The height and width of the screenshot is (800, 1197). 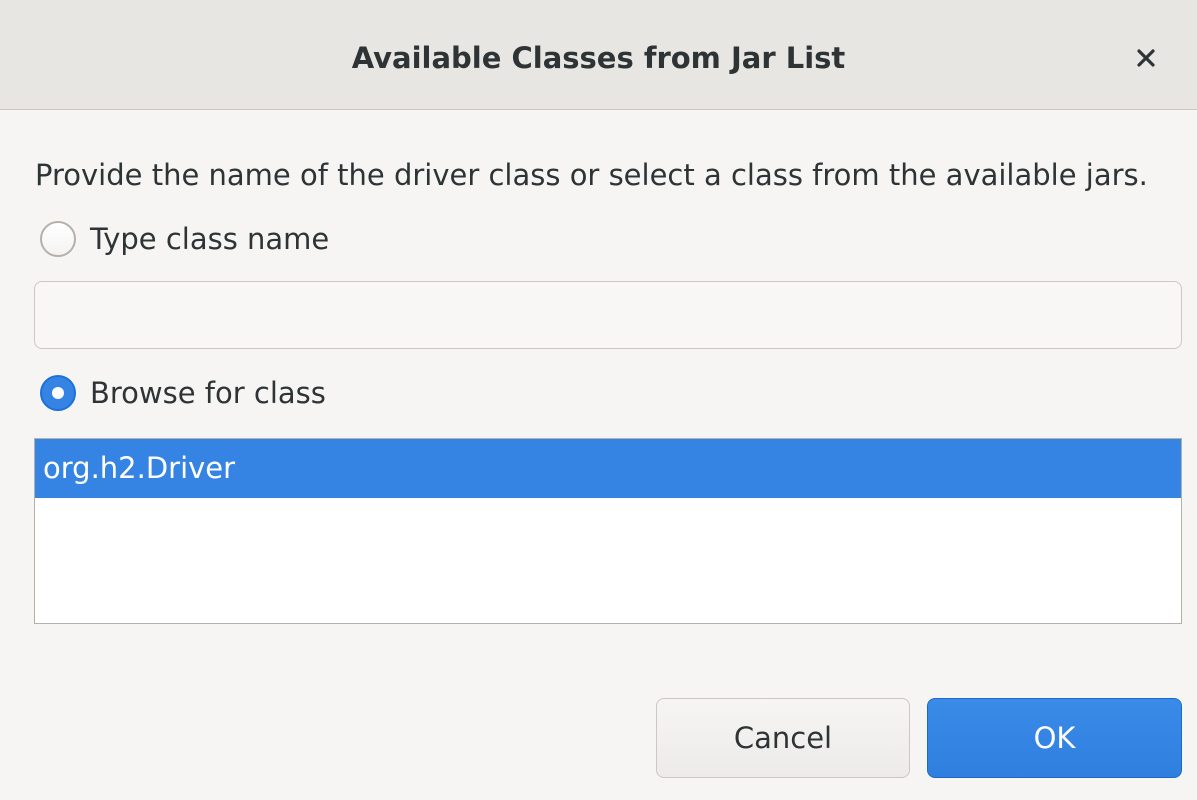 What do you see at coordinates (1054, 738) in the screenshot?
I see `ok-button: OK` at bounding box center [1054, 738].